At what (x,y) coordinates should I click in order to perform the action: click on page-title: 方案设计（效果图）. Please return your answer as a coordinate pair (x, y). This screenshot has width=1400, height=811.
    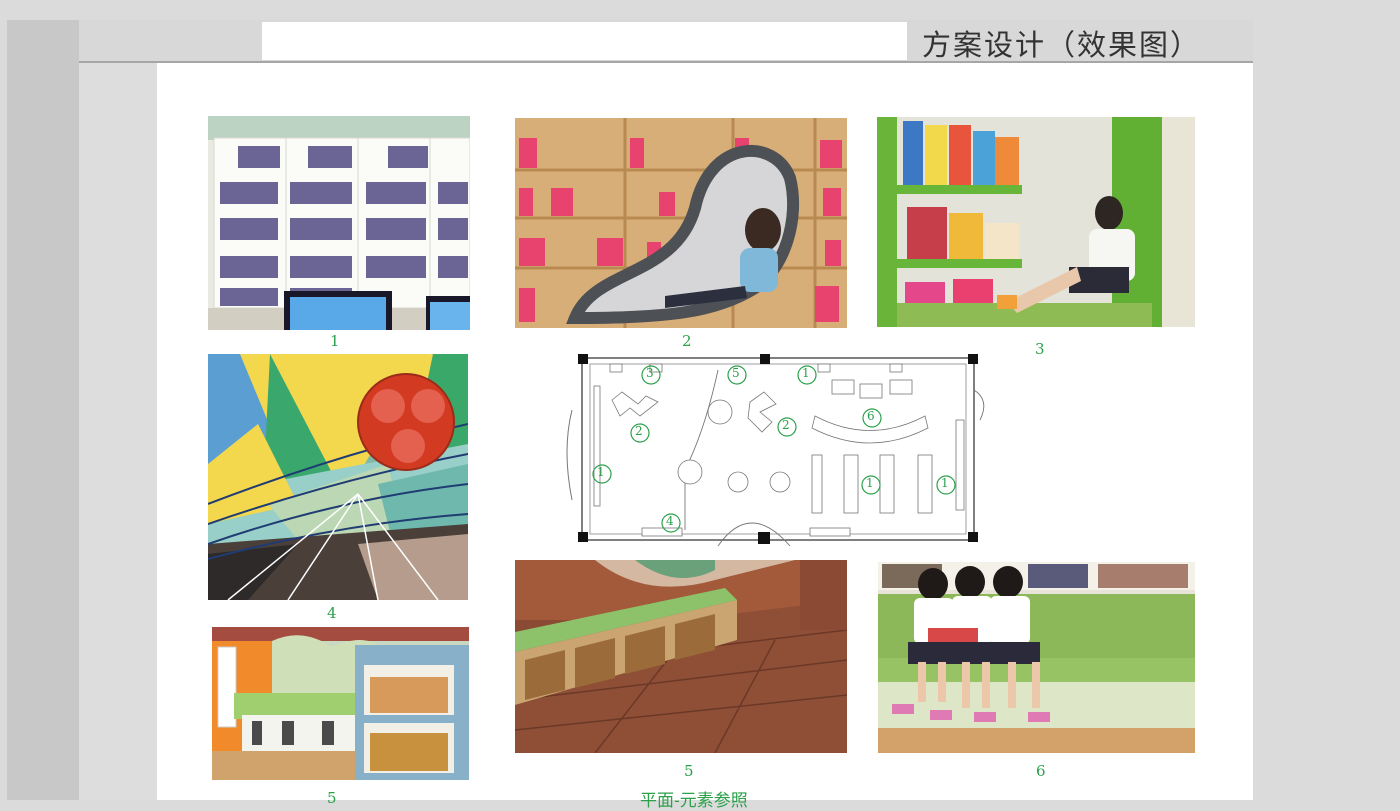
    Looking at the image, I should click on (1062, 45).